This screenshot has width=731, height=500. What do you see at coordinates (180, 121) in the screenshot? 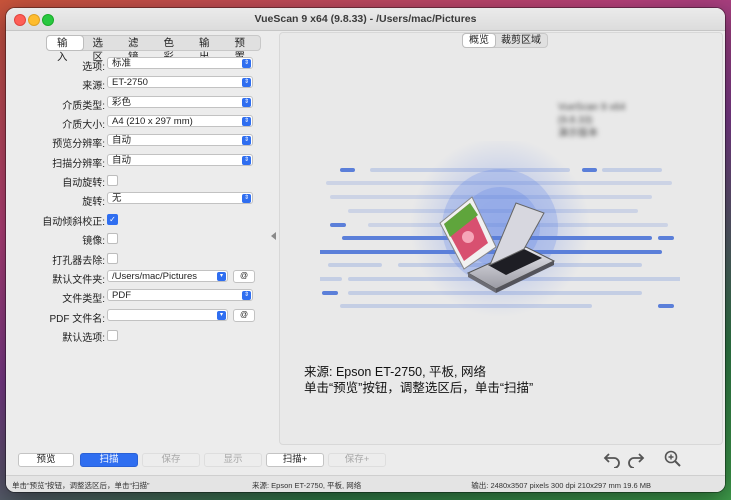
I see `media-size-select: A4 (210 x 297 mm) ⇕` at bounding box center [180, 121].